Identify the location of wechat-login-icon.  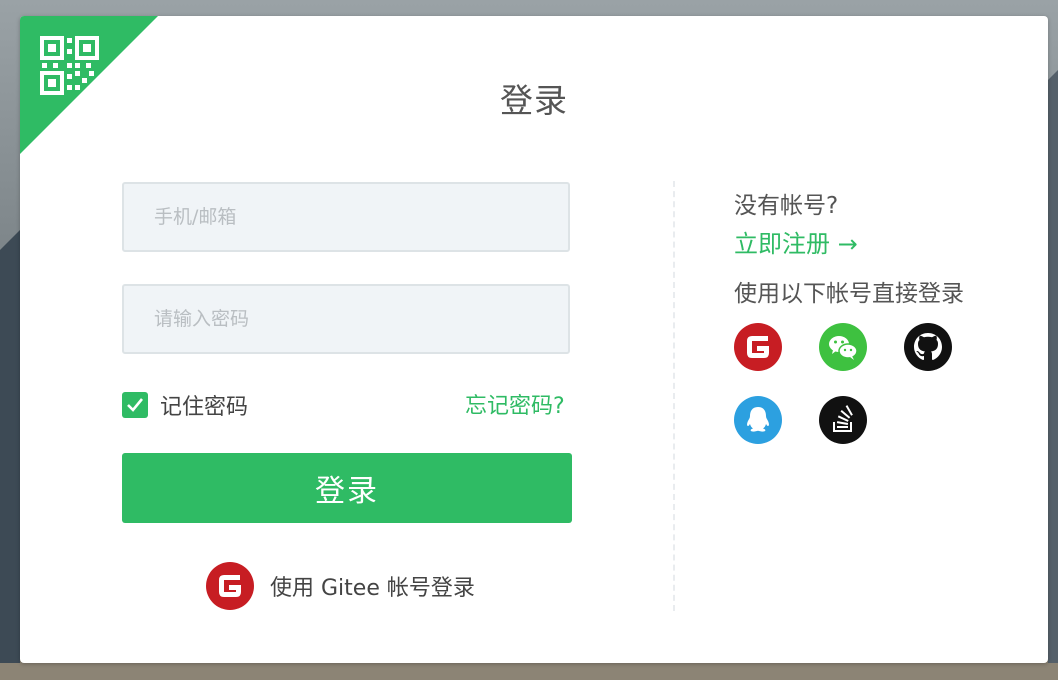
(843, 347).